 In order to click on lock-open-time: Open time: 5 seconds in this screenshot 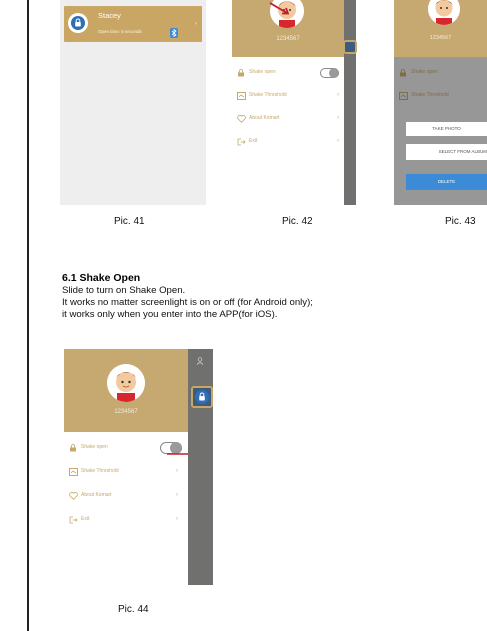, I will do `click(120, 31)`.